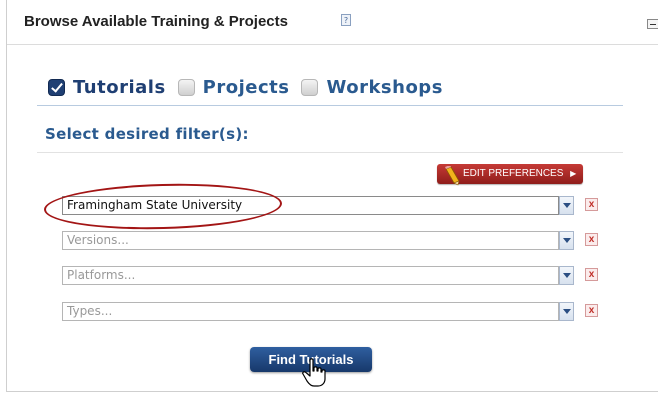 This screenshot has width=658, height=393. What do you see at coordinates (573, 173) in the screenshot?
I see `play-arrow-icon: ▶` at bounding box center [573, 173].